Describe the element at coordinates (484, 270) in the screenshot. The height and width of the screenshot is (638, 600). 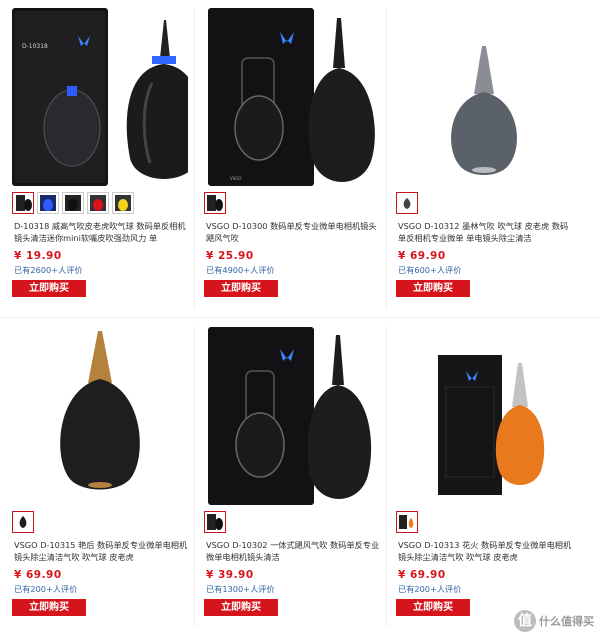
I see `review-count: 已有600+人评价` at that location.